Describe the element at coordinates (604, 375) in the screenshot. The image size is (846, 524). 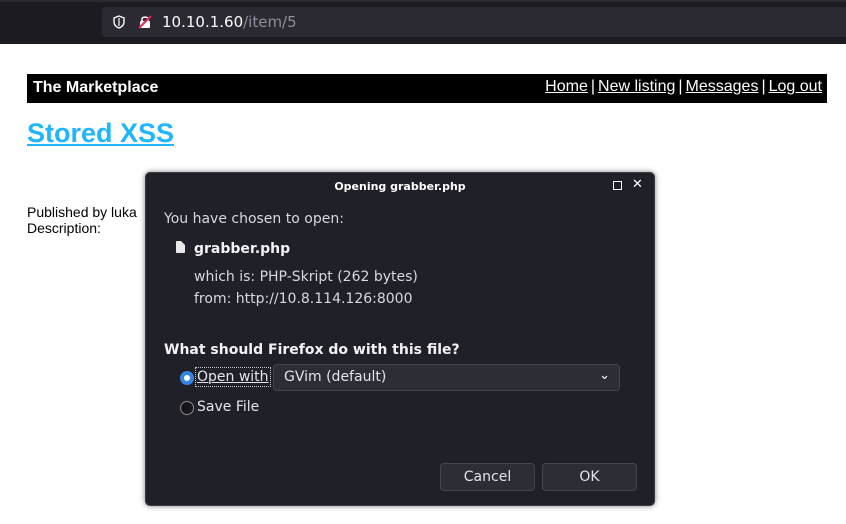
I see `chevron-down-icon: ⌄` at that location.